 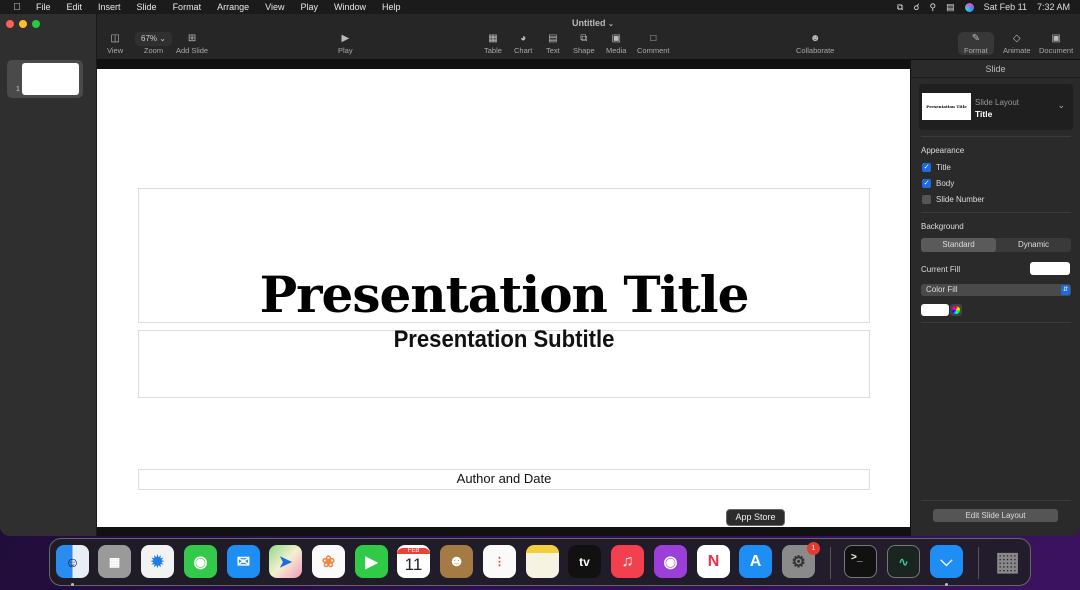 What do you see at coordinates (755, 517) in the screenshot?
I see `dock-tooltip: App Store` at bounding box center [755, 517].